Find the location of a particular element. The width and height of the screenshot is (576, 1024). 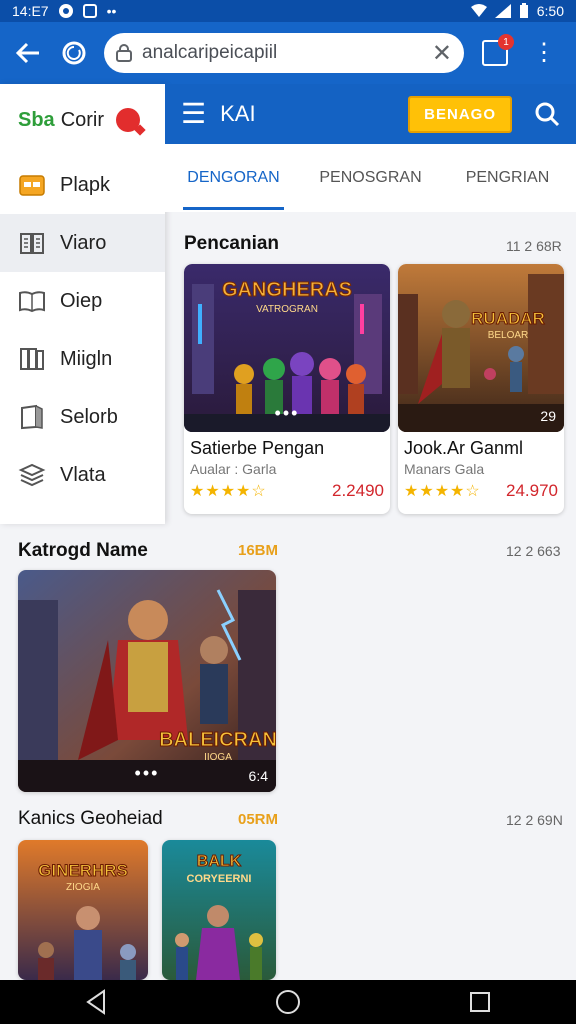

thumb-badge: 29 is located at coordinates (548, 416).